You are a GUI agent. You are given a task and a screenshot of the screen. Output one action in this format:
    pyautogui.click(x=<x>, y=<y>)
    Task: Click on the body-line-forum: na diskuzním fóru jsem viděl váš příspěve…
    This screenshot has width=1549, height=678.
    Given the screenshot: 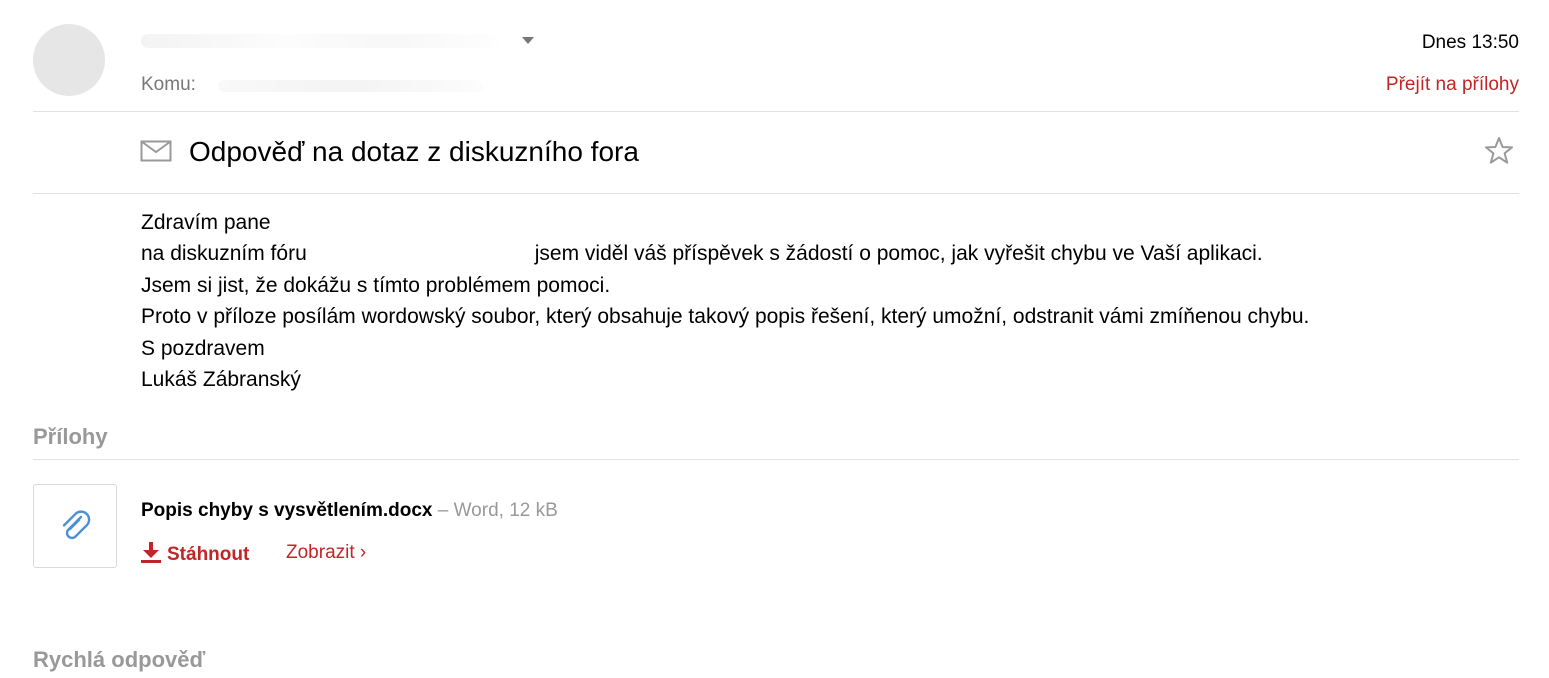 What is the action you would take?
    pyautogui.click(x=725, y=253)
    